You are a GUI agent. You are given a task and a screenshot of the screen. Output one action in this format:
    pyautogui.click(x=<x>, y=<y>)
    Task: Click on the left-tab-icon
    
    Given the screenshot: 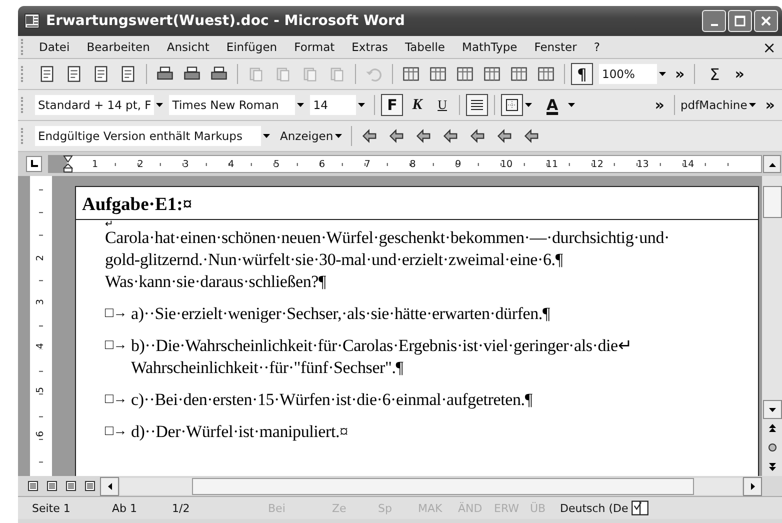 What is the action you would take?
    pyautogui.click(x=34, y=164)
    